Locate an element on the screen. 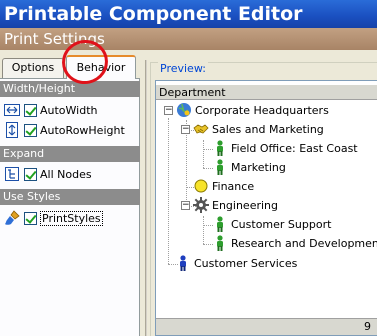  section-title: Print Settings is located at coordinates (188, 39).